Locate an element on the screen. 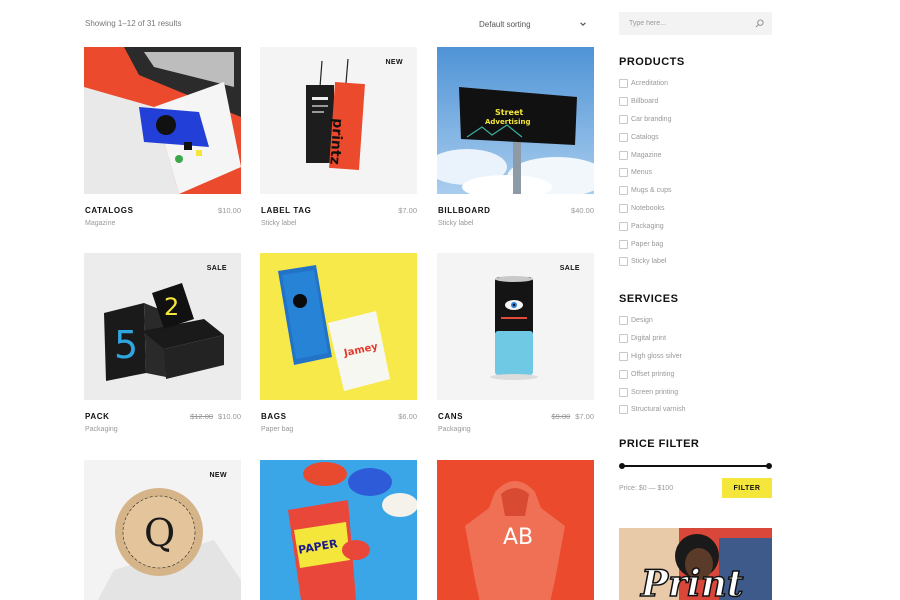 This screenshot has width=900, height=600. category-item-paper-bag: Paper bag is located at coordinates (645, 244).